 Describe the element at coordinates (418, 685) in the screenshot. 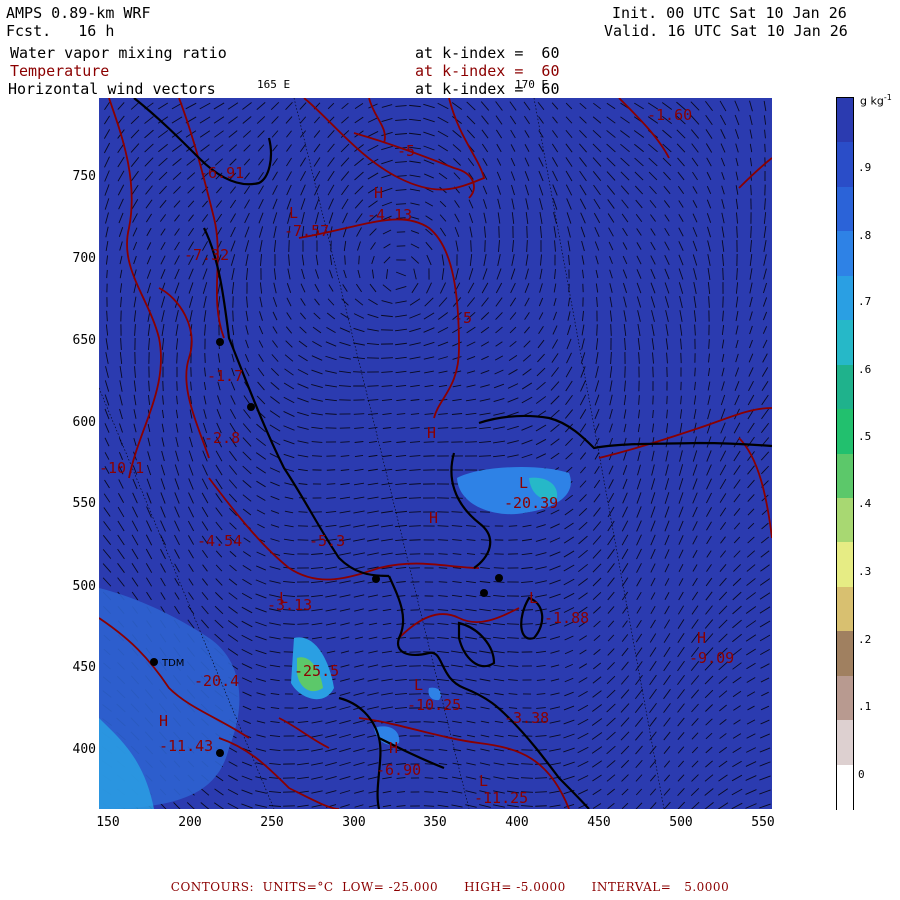

I see `extrema-marker: L` at that location.